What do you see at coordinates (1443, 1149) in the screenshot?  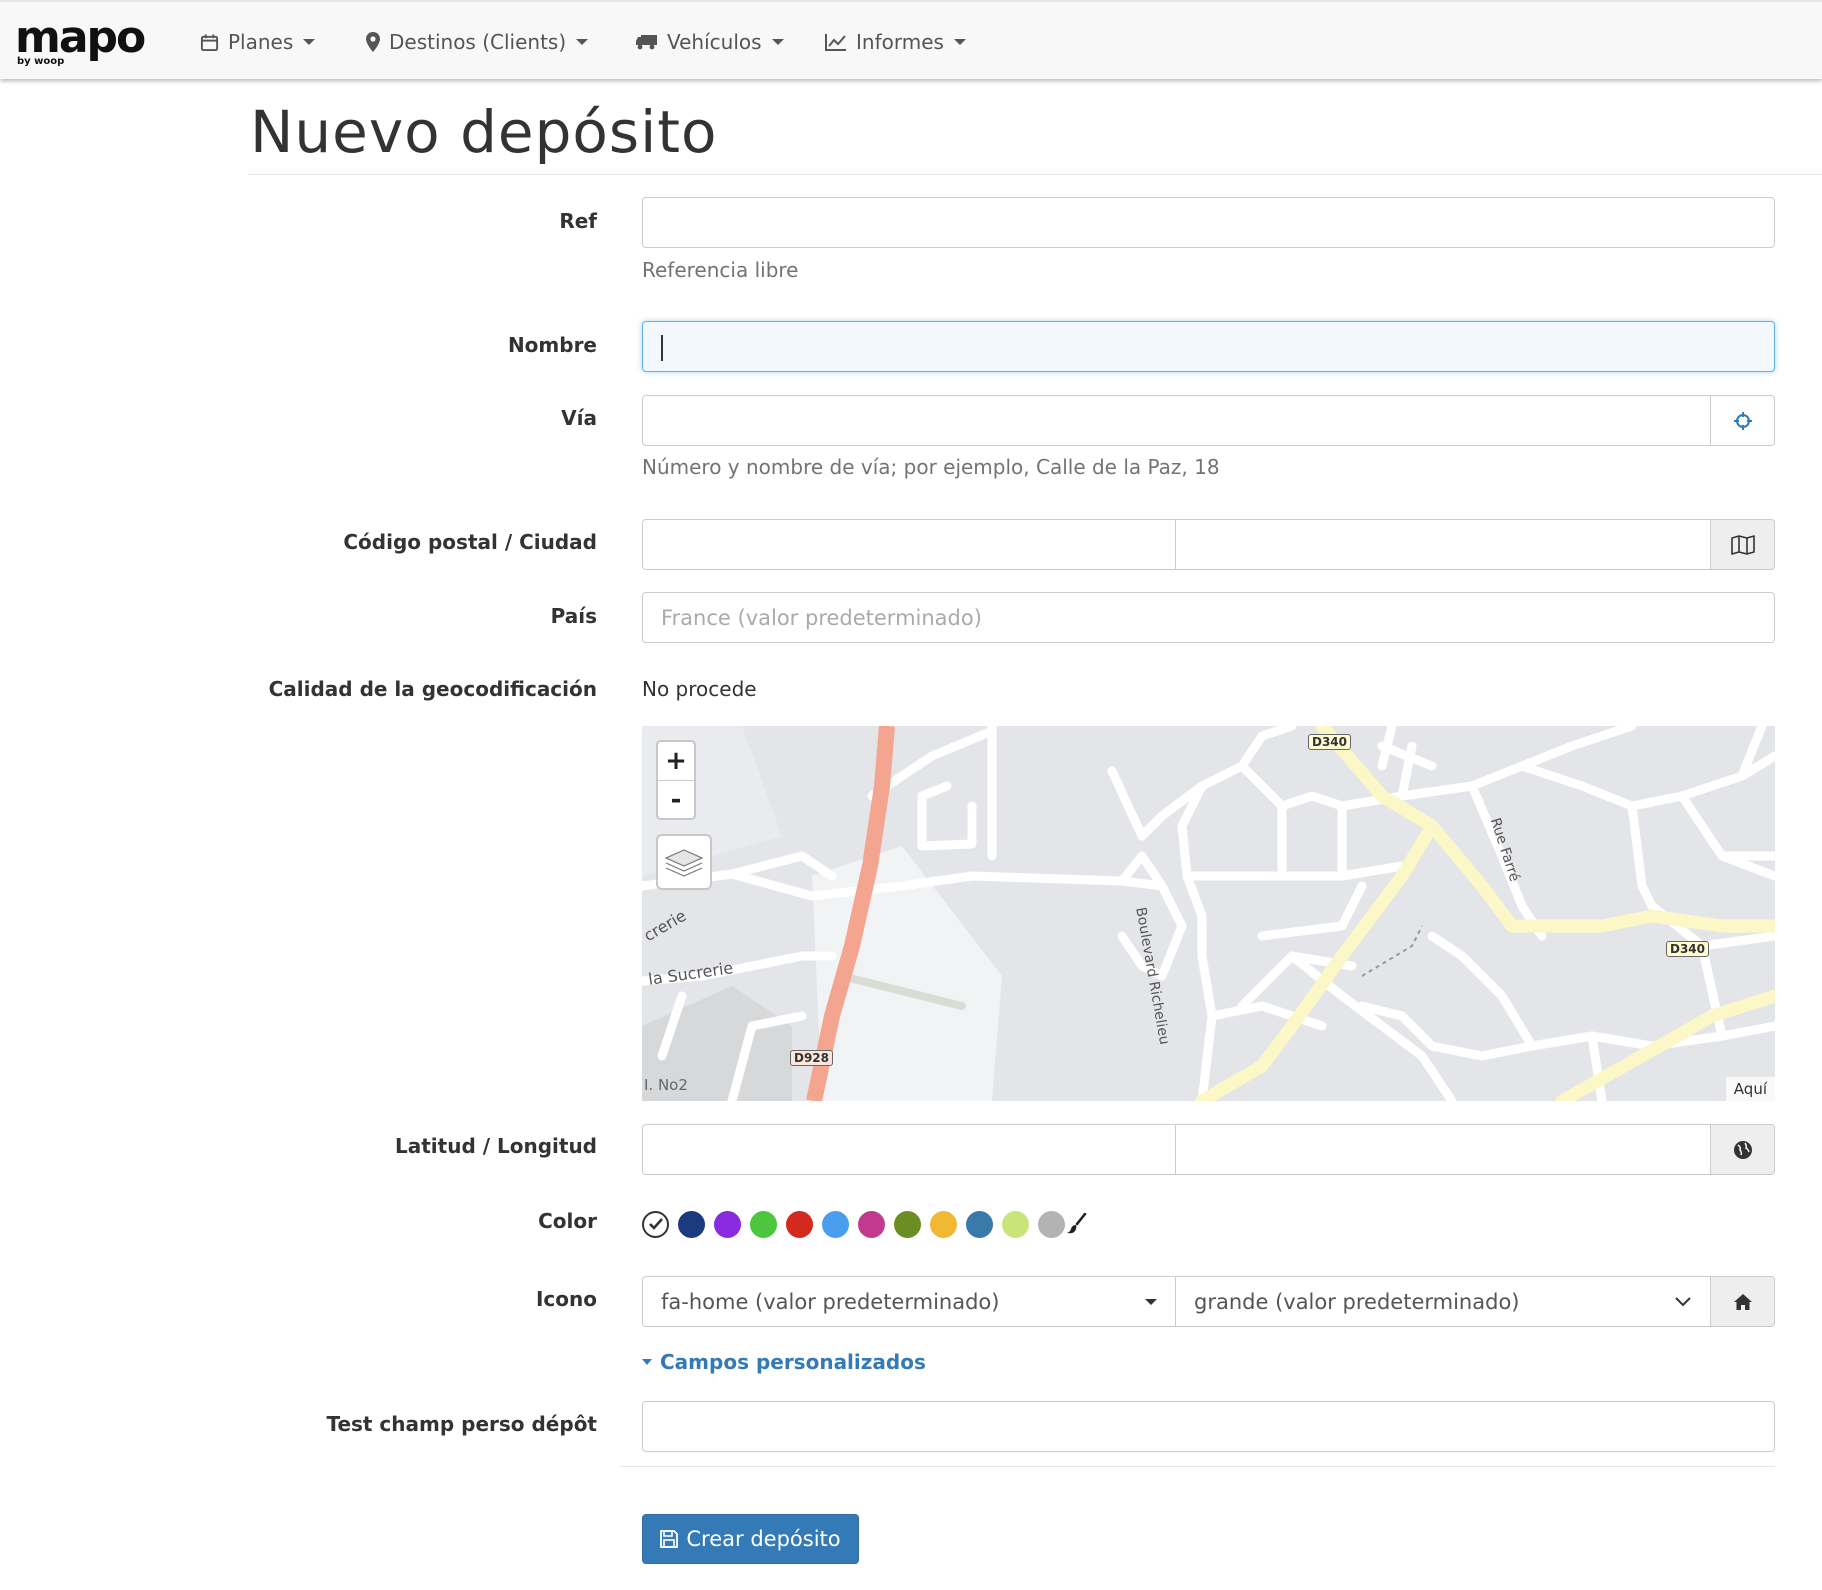 I see `longitude-input` at bounding box center [1443, 1149].